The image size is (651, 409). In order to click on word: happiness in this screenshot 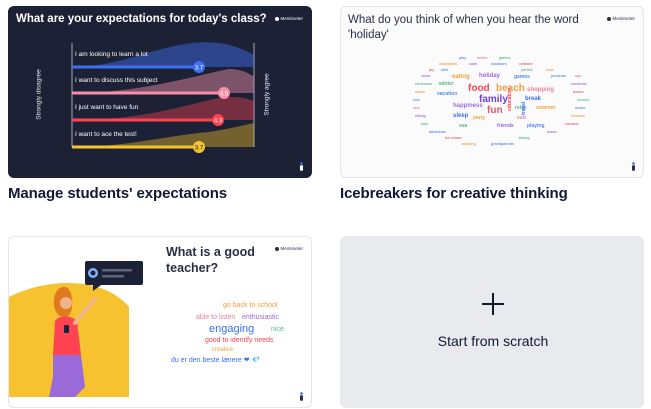, I will do `click(468, 106)`.